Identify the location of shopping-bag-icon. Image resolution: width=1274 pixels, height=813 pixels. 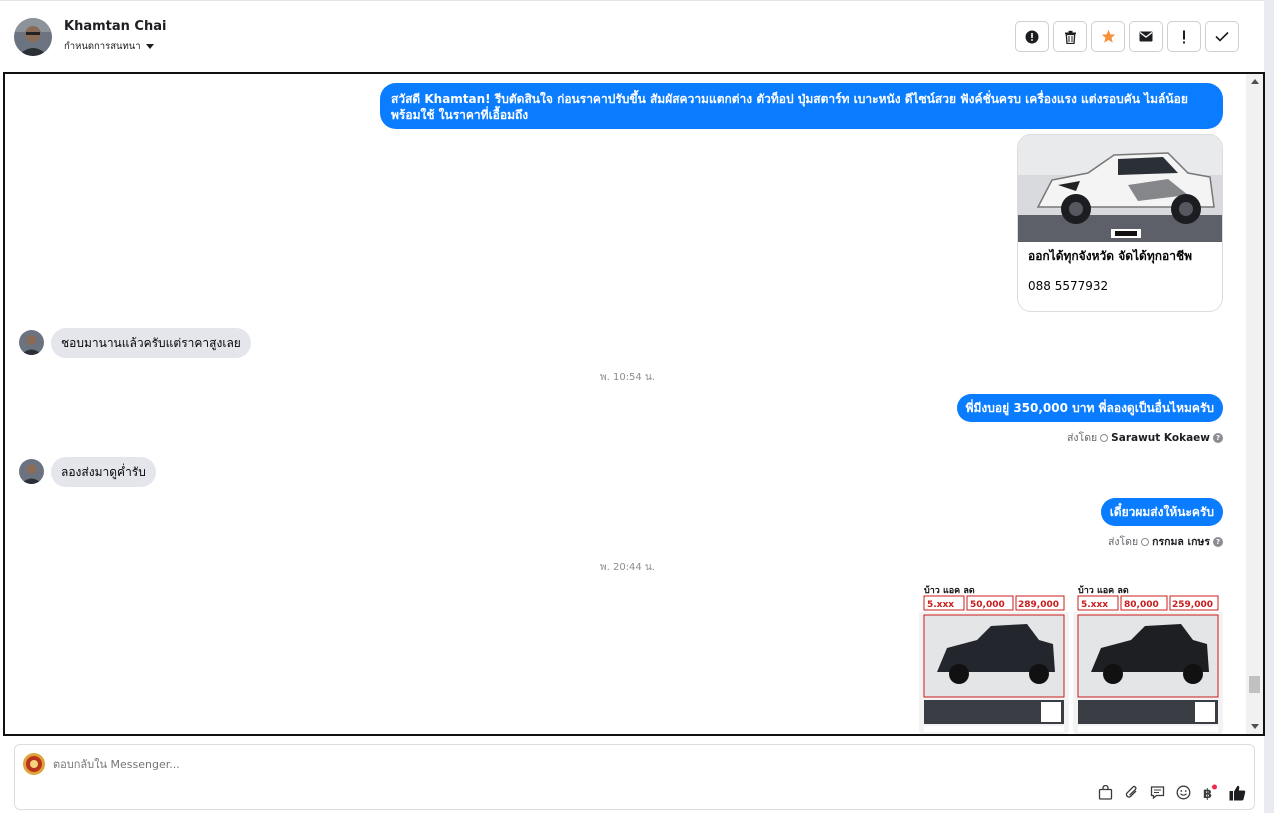
(1105, 792).